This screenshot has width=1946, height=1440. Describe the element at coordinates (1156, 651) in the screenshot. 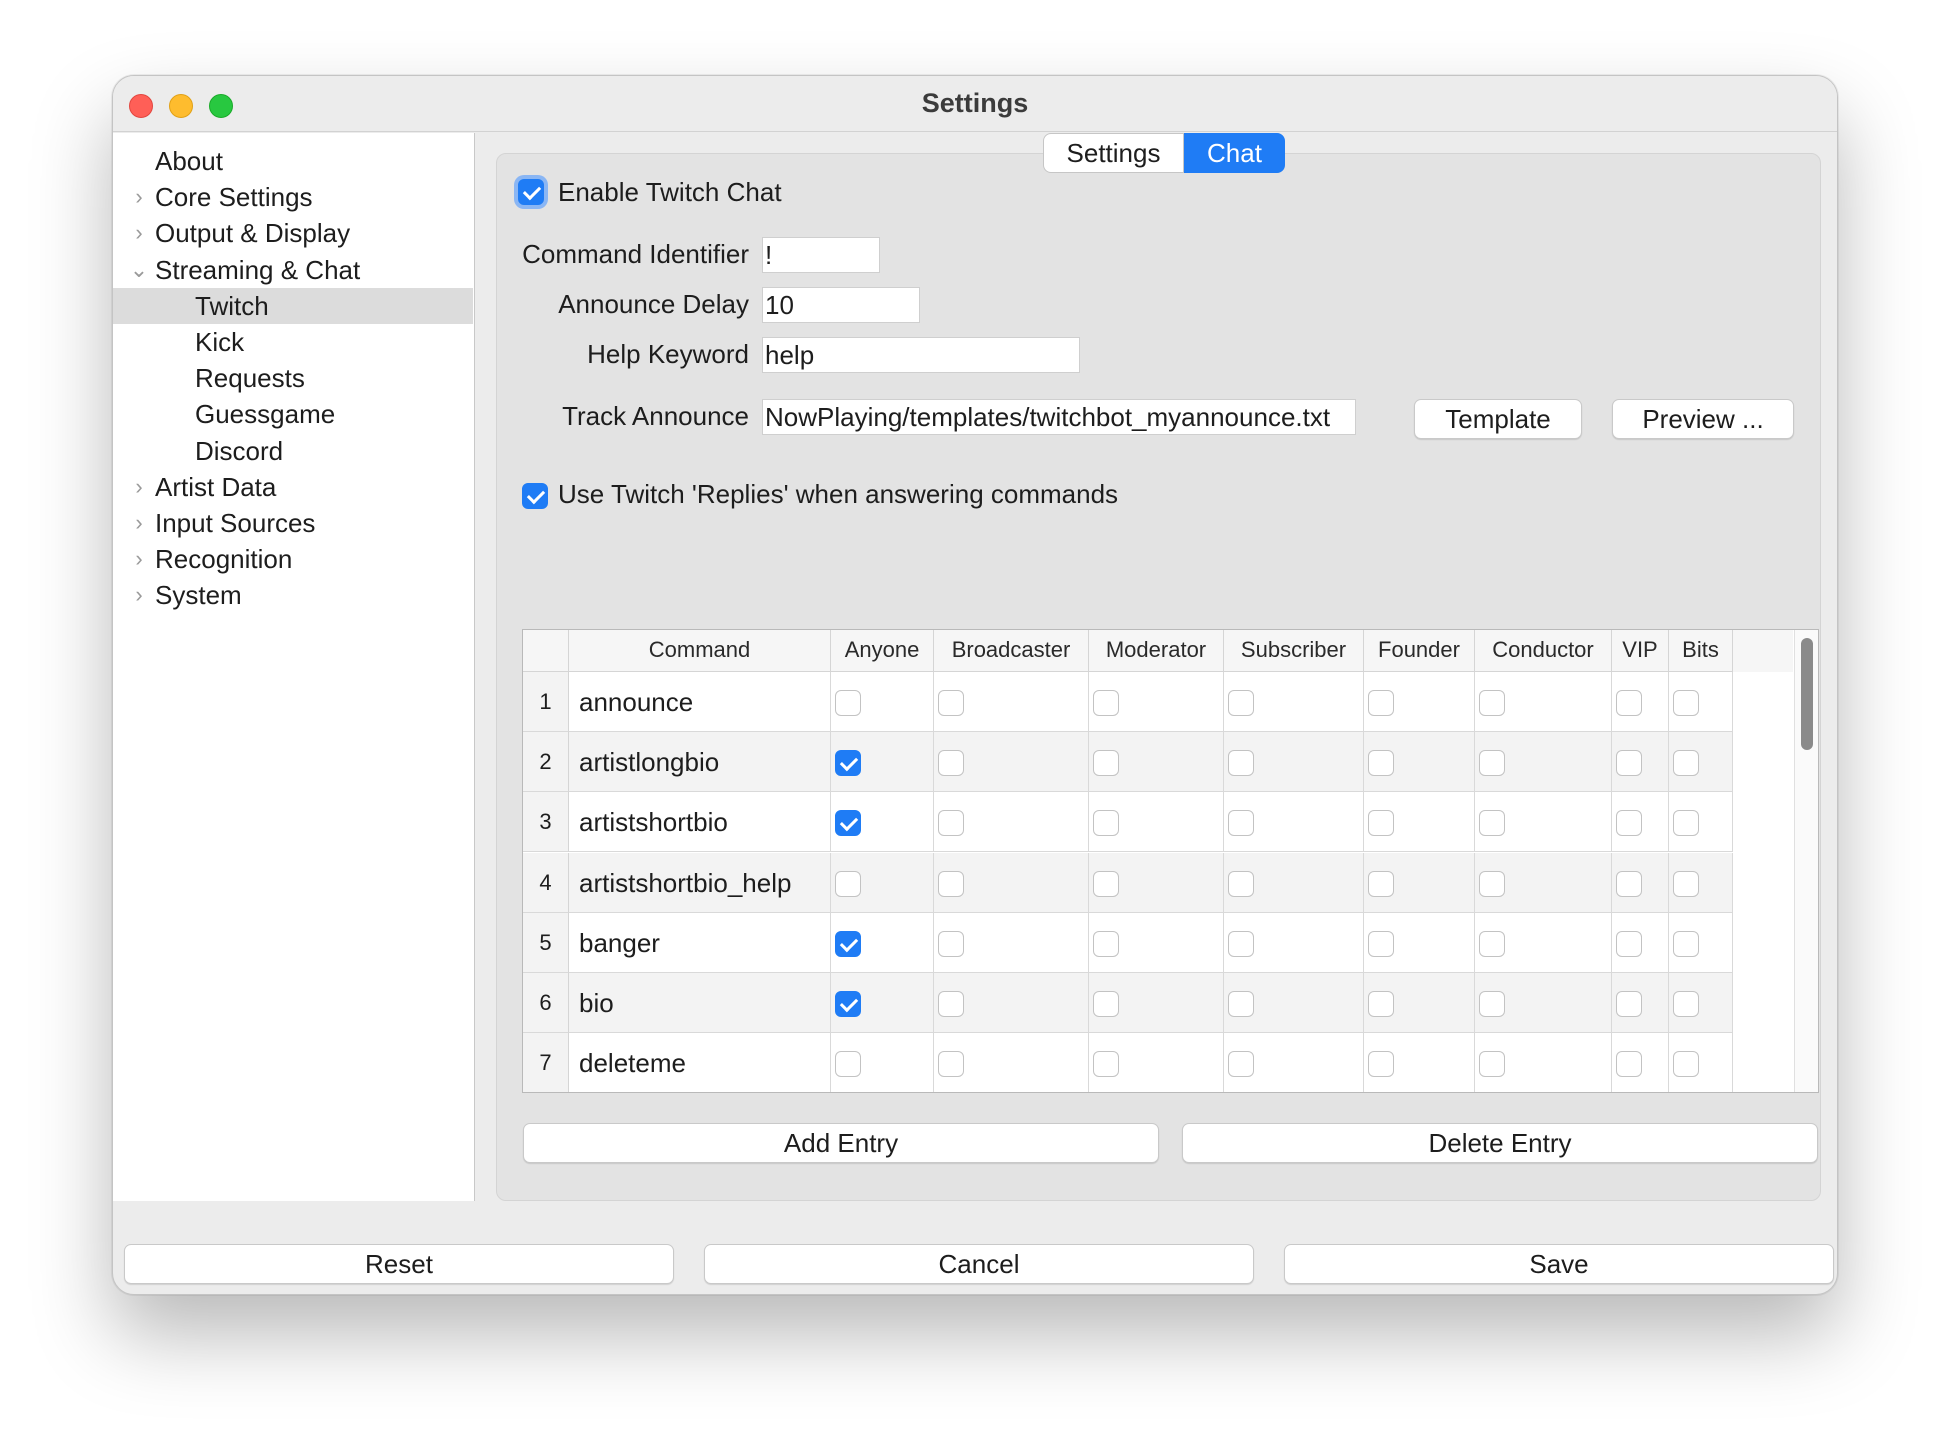

I see `column-header-moderator: Moderator` at that location.